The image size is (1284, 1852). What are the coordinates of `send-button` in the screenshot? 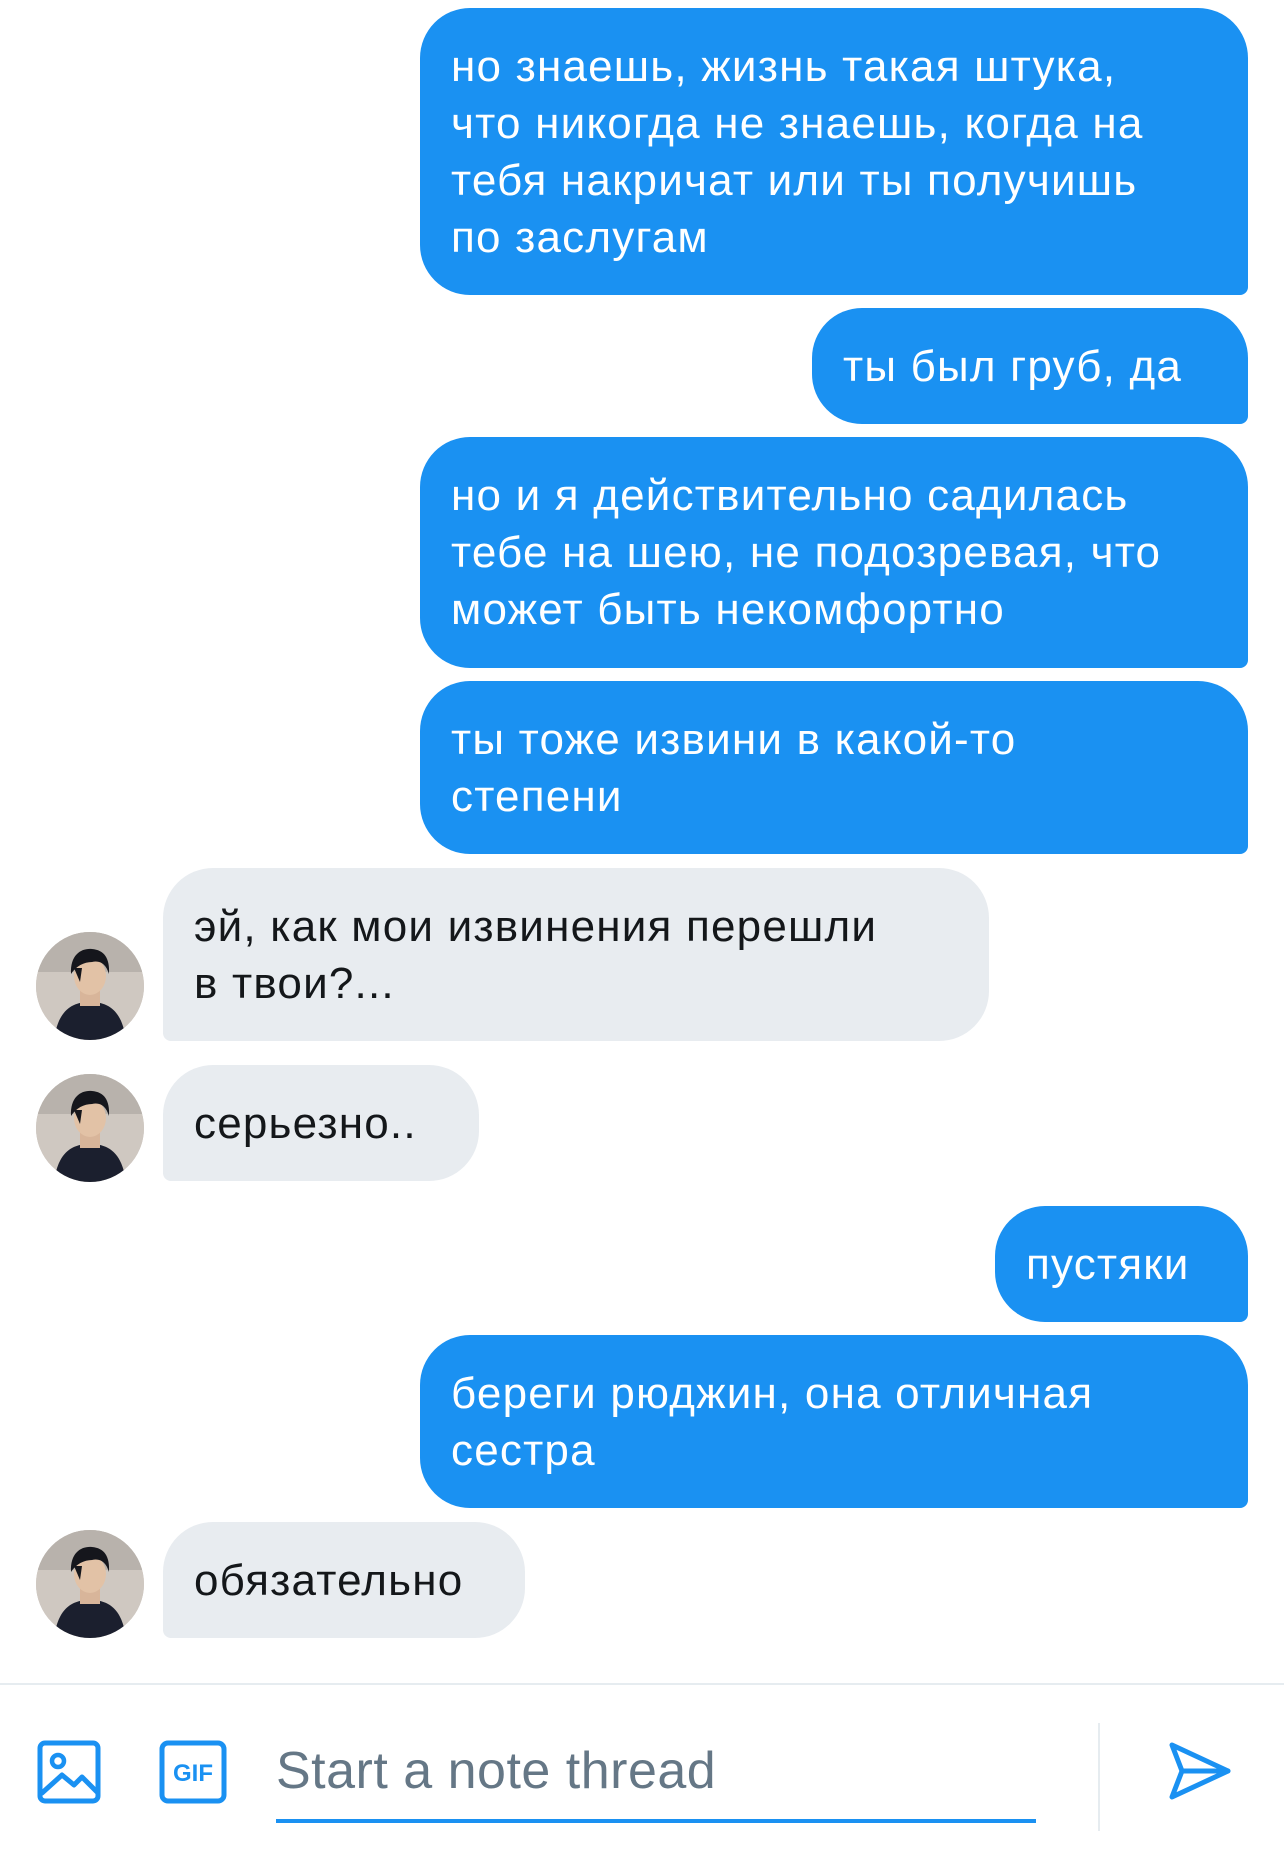 It's located at (1198, 1771).